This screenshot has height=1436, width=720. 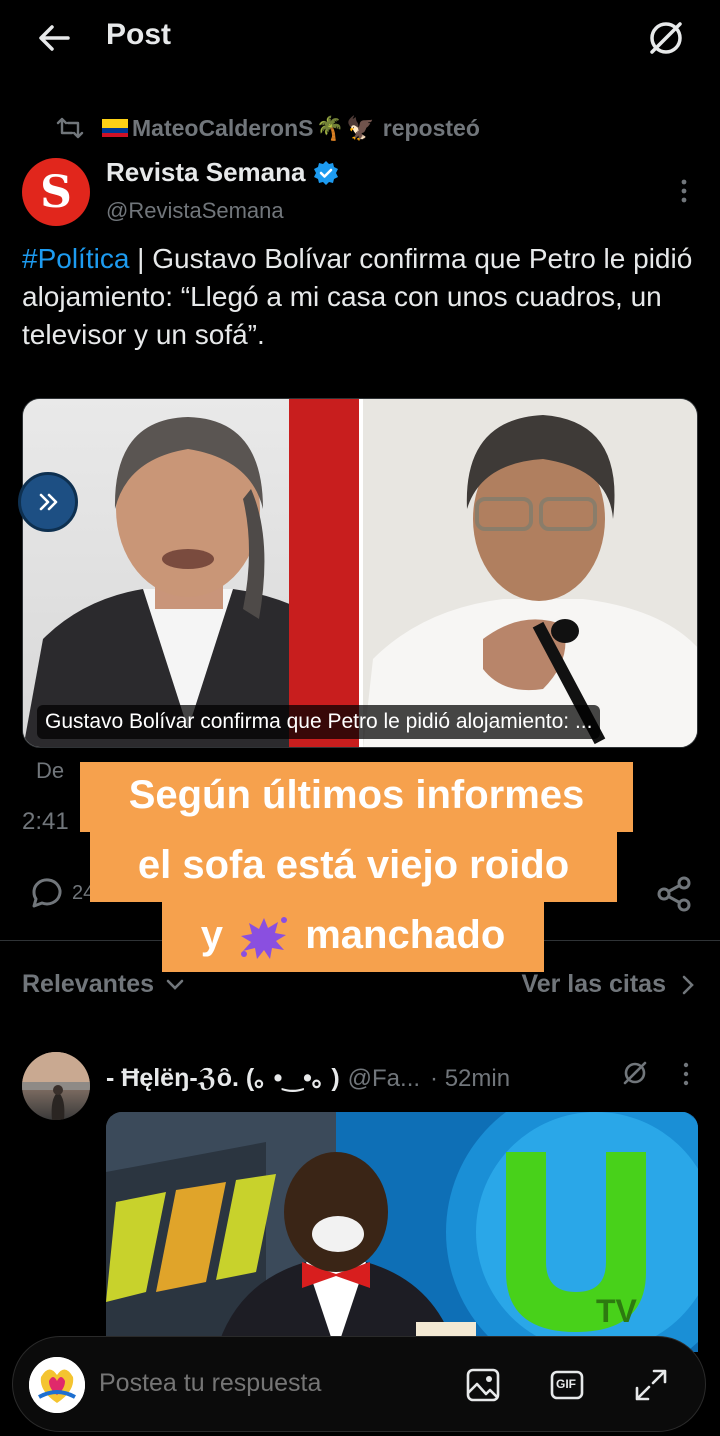 I want to click on arrow-left-icon, so click(x=54, y=38).